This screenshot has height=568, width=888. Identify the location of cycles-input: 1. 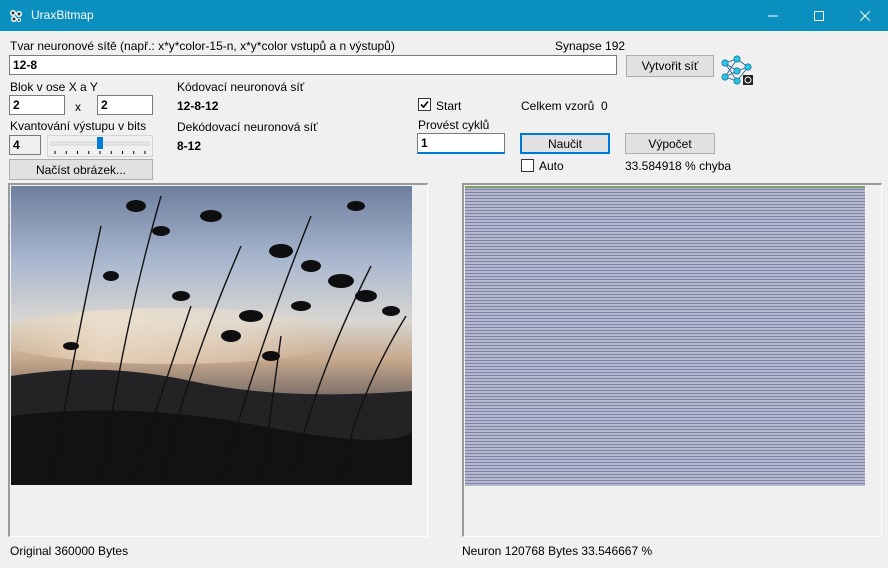
(461, 143).